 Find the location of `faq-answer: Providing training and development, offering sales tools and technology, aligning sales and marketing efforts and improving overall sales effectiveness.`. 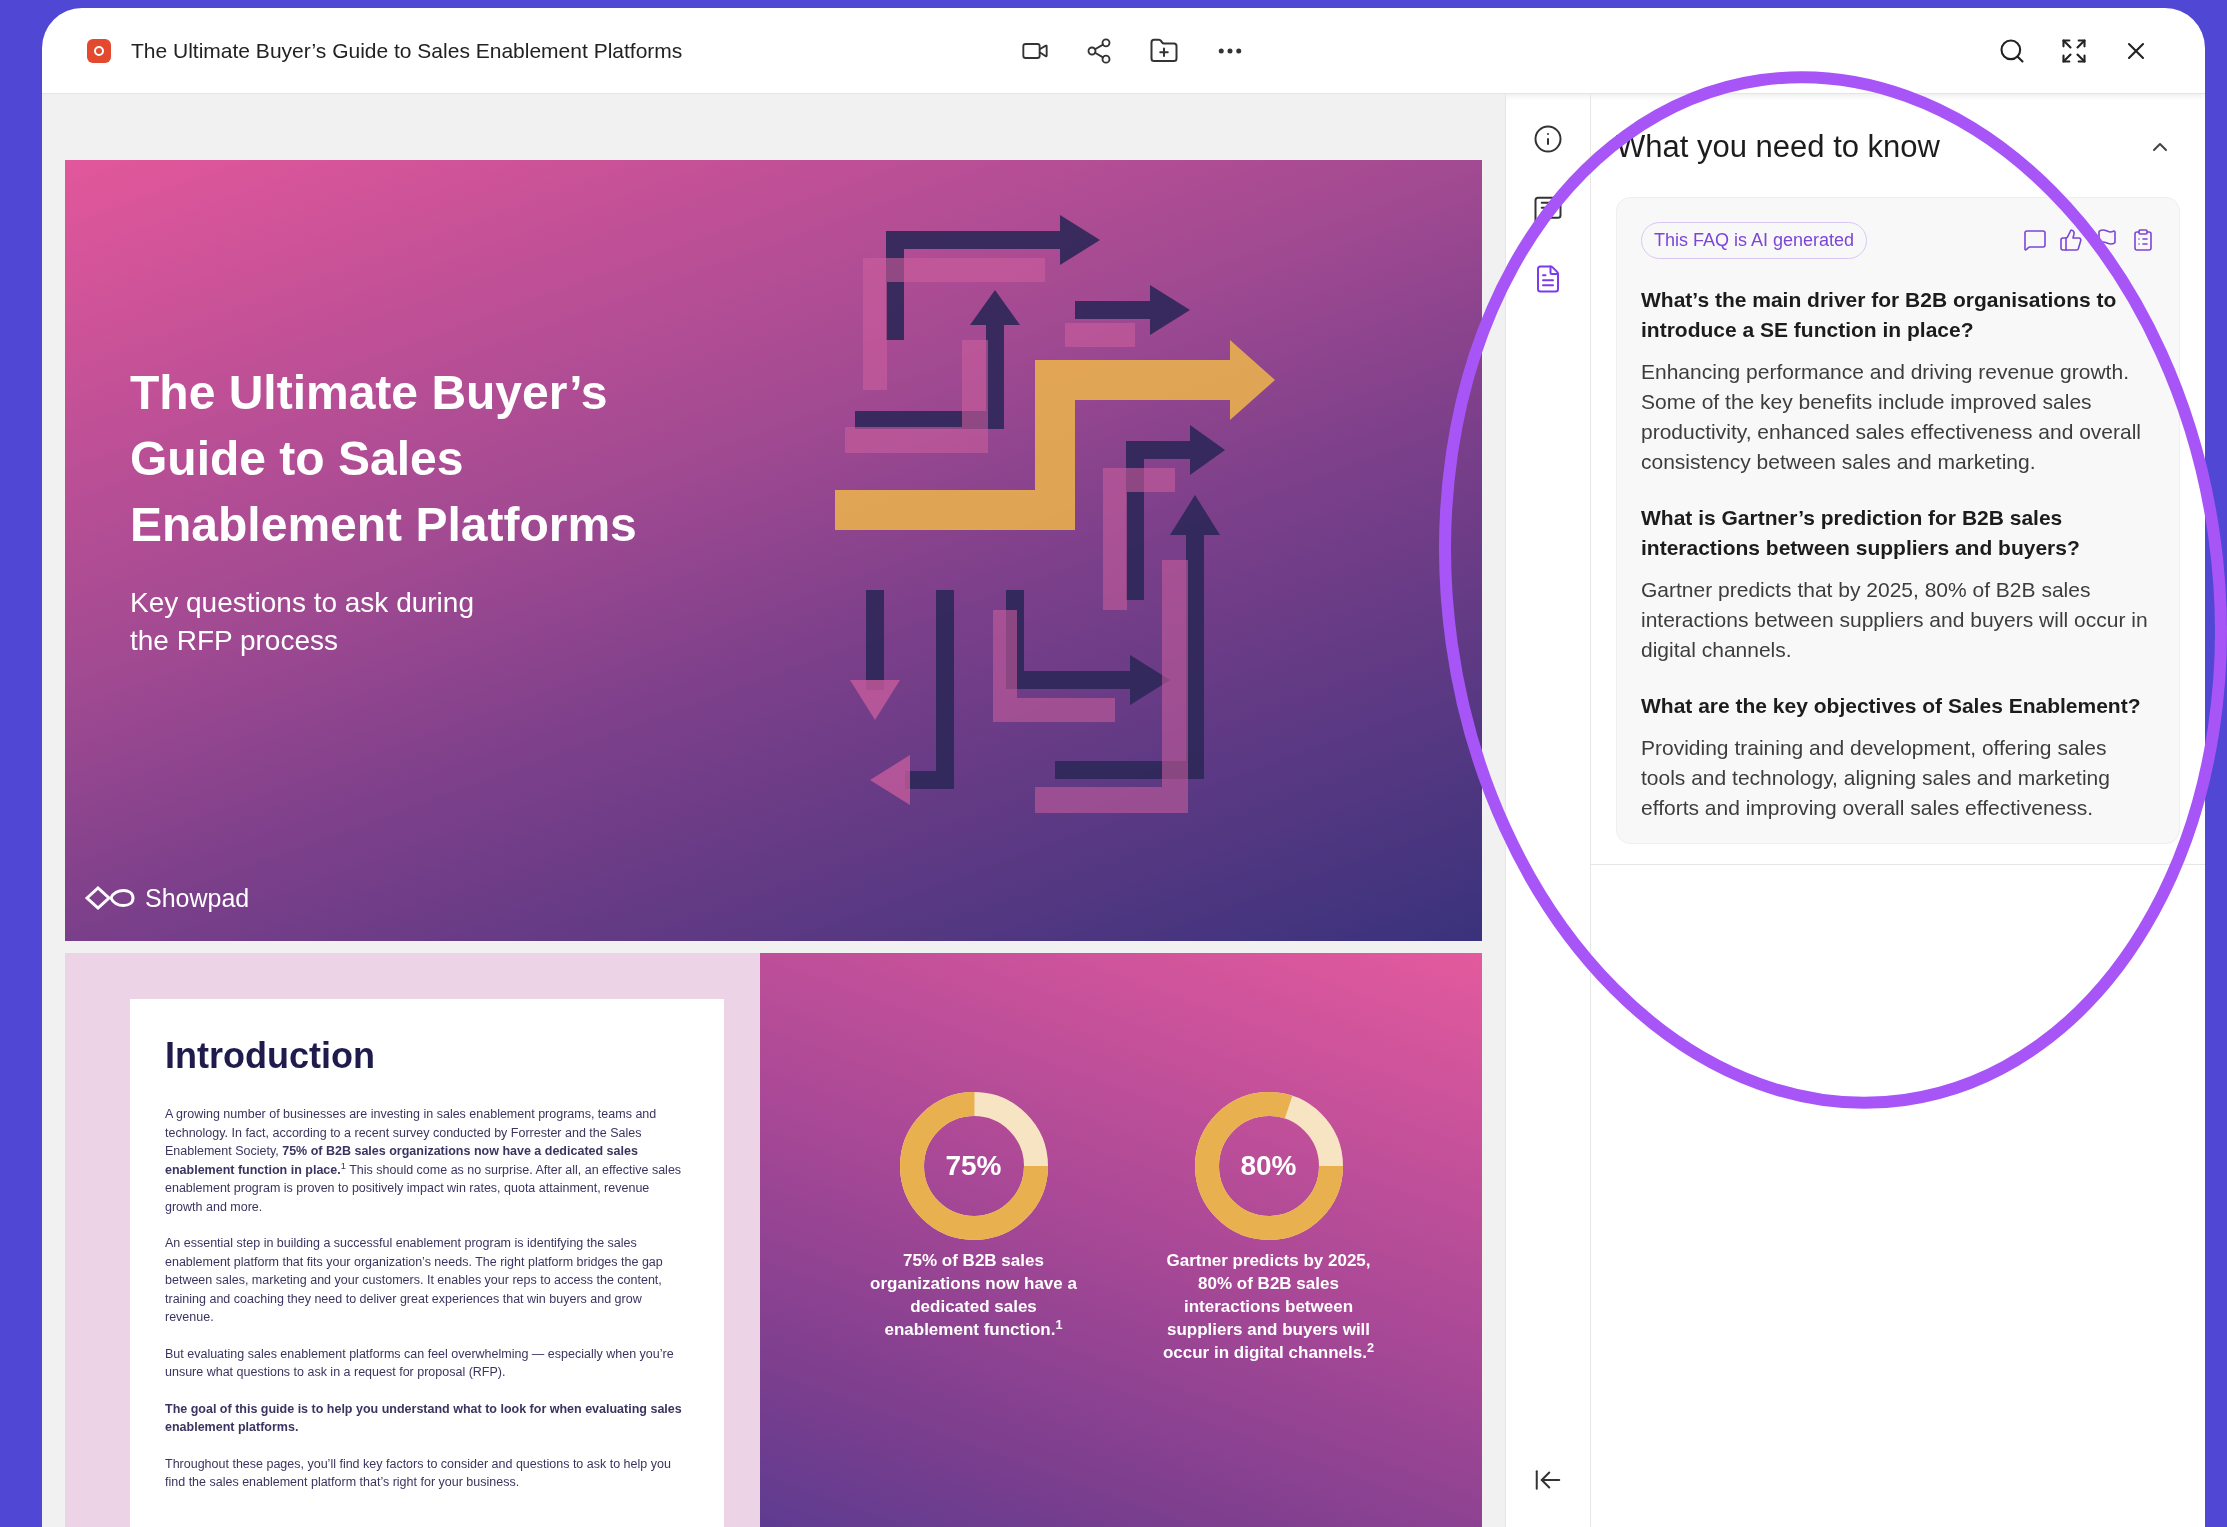

faq-answer: Providing training and development, offering sales tools and technology, aligning sales and marketing efforts and improving overall sales effectiveness. is located at coordinates (1876, 777).